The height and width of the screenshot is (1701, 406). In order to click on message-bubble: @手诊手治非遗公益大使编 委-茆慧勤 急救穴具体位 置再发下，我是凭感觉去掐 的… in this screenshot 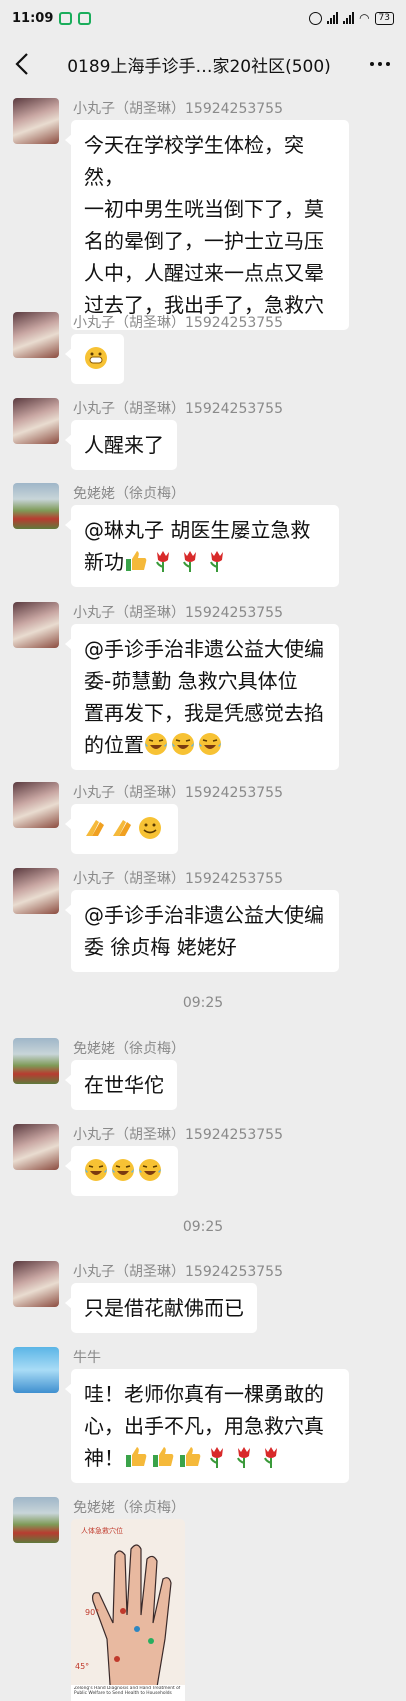, I will do `click(202, 697)`.